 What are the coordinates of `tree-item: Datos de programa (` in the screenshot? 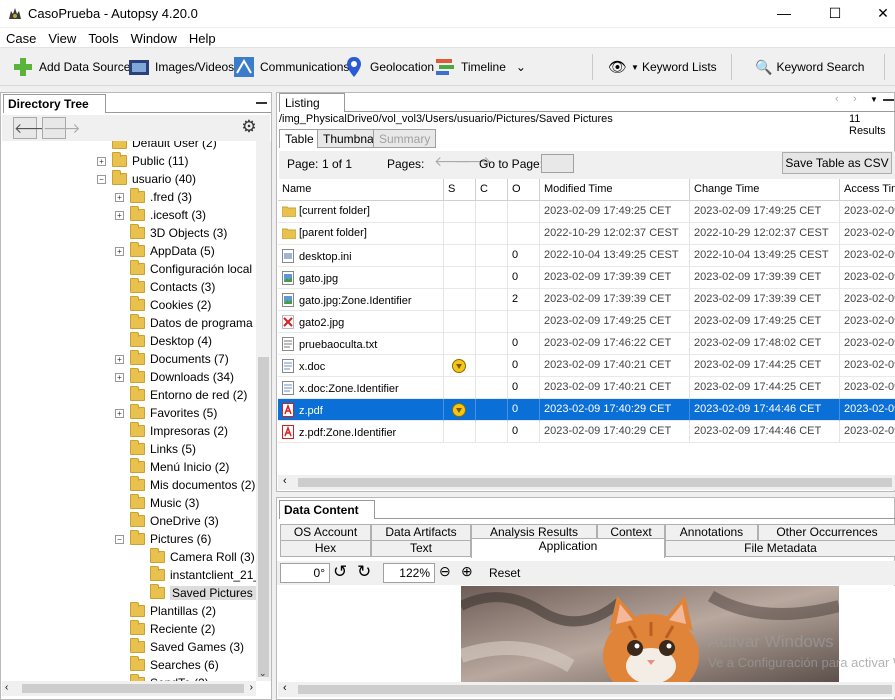 It's located at (193, 323).